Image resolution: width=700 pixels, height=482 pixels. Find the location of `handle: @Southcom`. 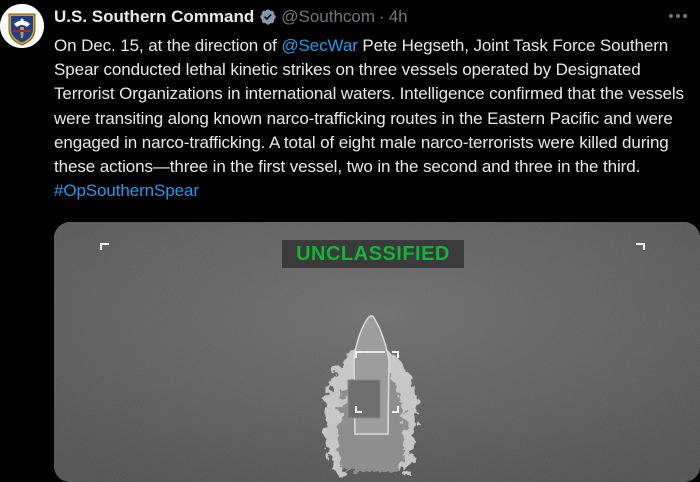

handle: @Southcom is located at coordinates (328, 17).